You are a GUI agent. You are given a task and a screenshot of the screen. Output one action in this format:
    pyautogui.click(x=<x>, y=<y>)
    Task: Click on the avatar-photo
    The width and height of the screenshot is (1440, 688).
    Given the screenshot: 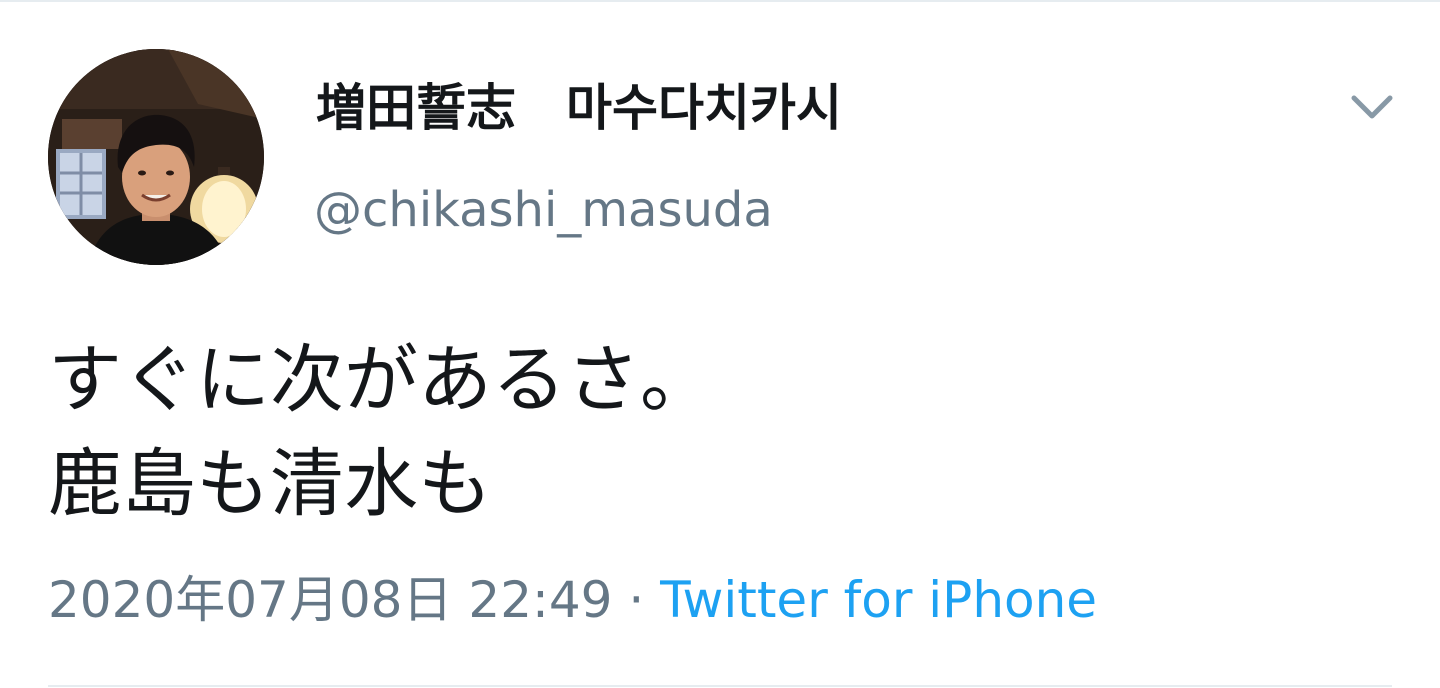 What is the action you would take?
    pyautogui.click(x=156, y=157)
    